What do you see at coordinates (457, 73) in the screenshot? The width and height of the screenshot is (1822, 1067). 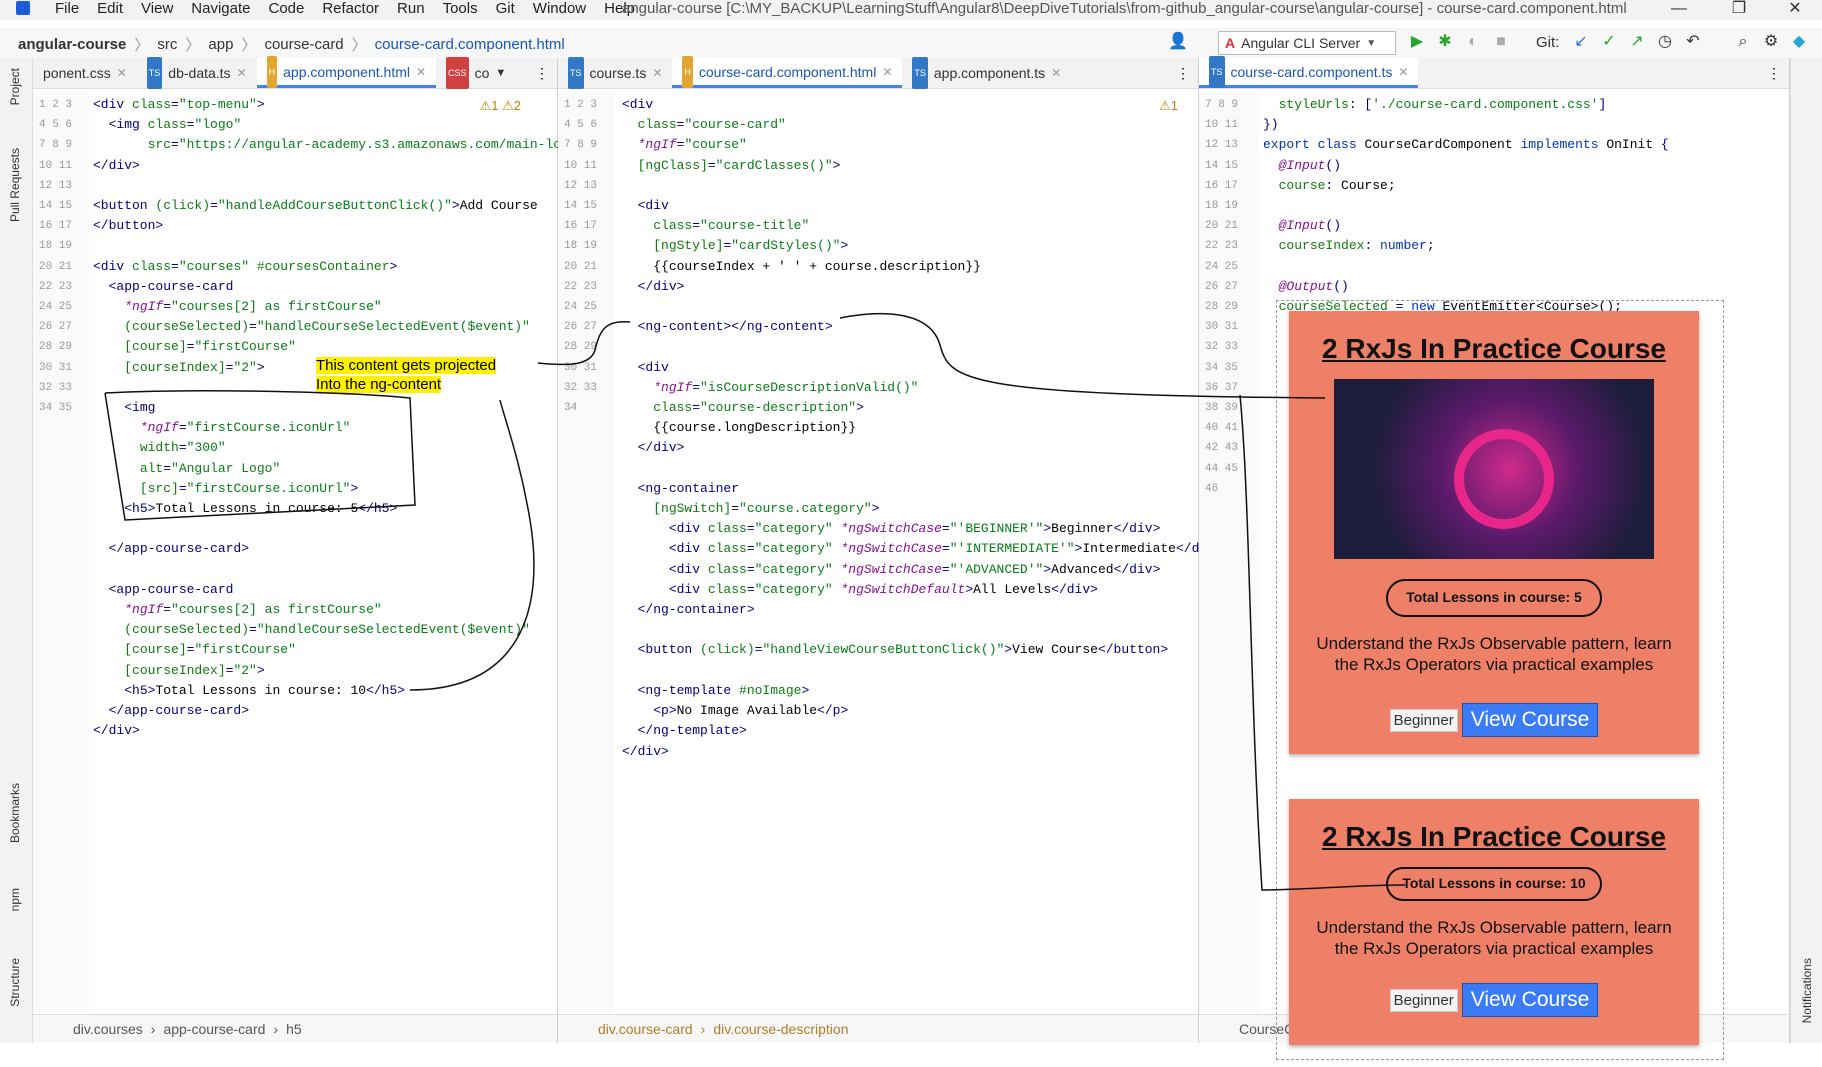 I see `css-file-icon: CSS` at bounding box center [457, 73].